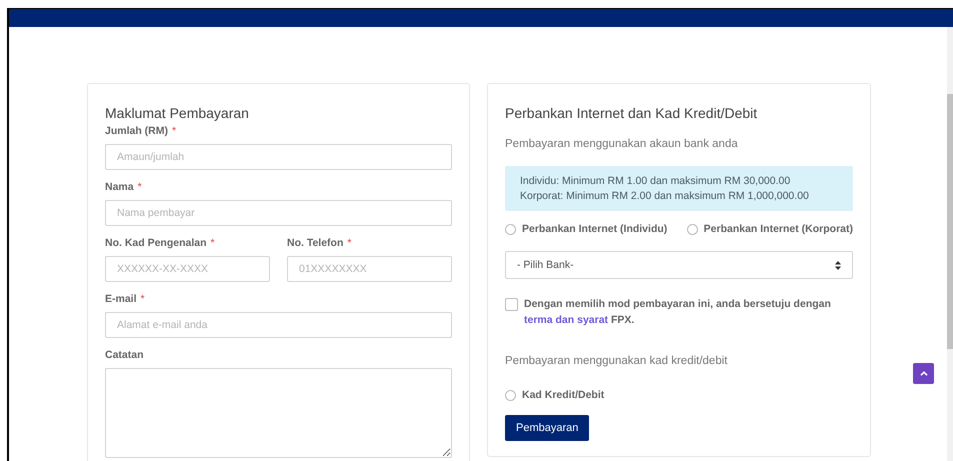 This screenshot has height=461, width=953. I want to click on limit-text: Korporat: Minimum RM 2.00 dan maksimum RM 1,000,000.00, so click(665, 196).